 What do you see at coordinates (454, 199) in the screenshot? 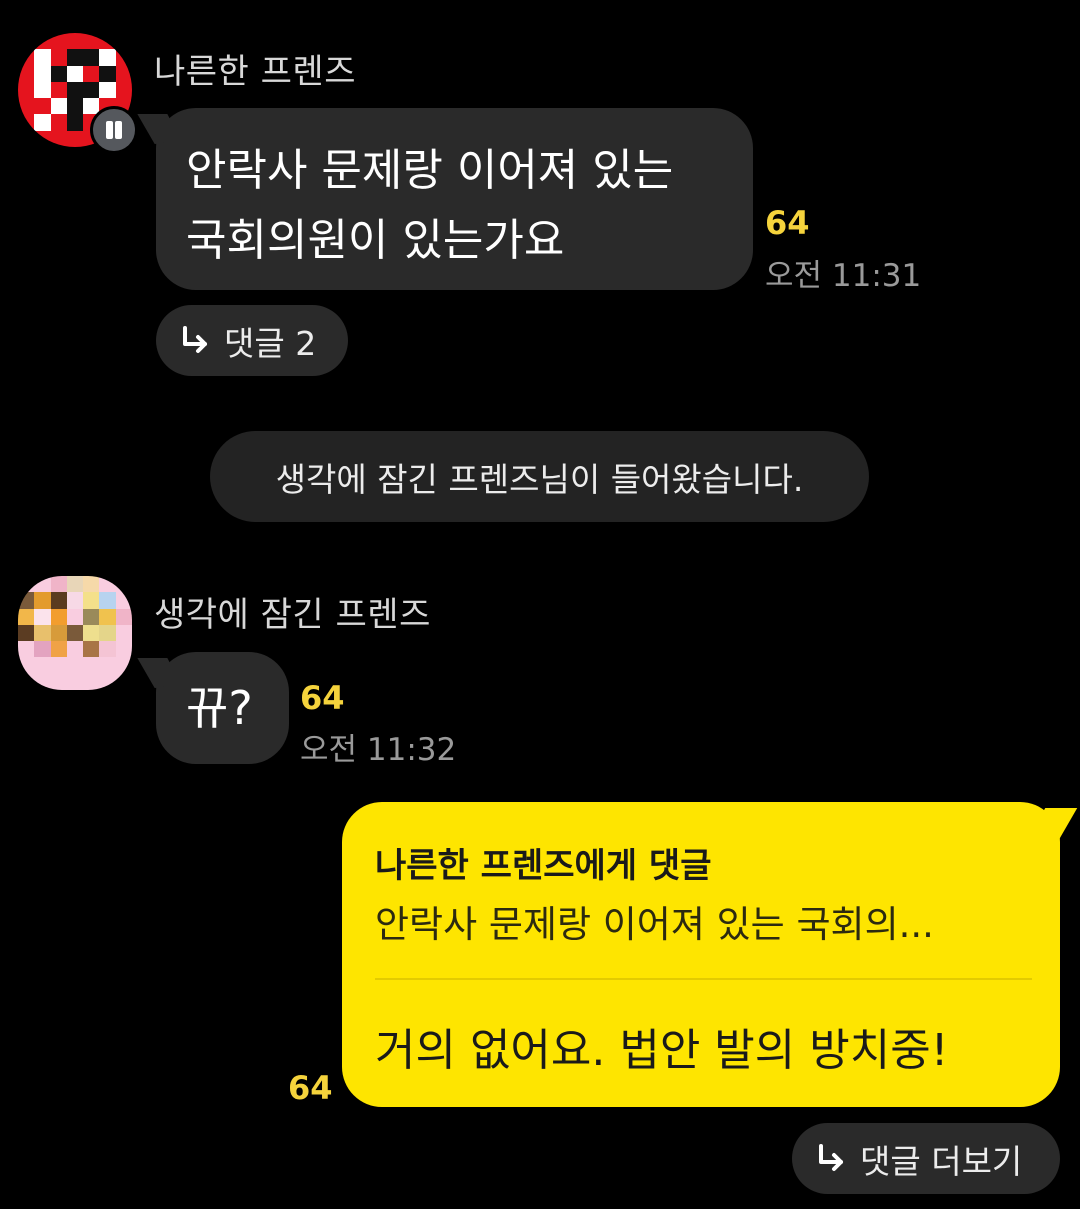
I see `message-bubble: 안락사 문제랑 이어져 있는 국회의원이 있는가요` at bounding box center [454, 199].